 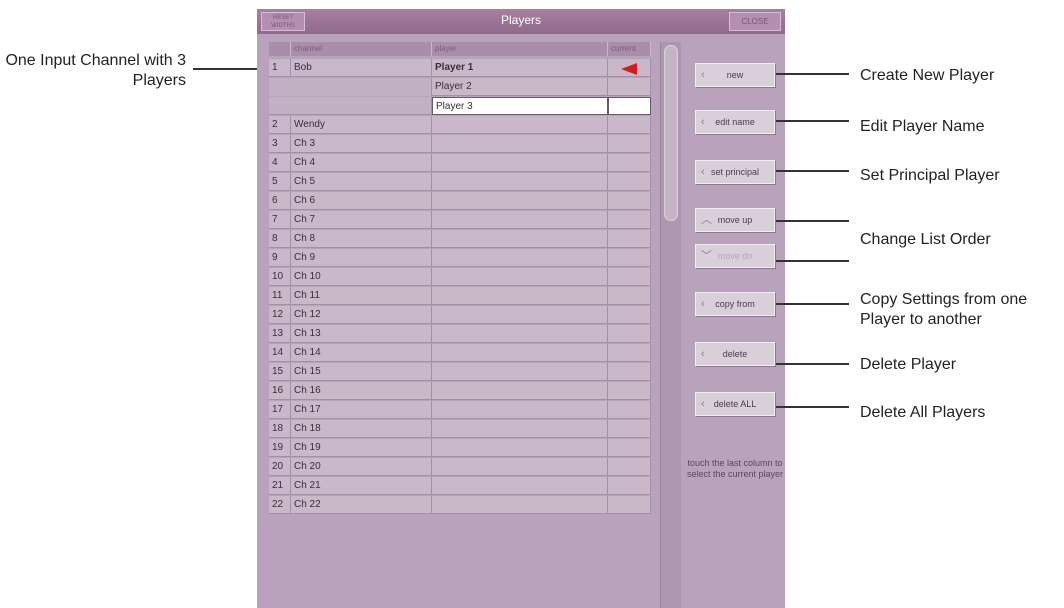 What do you see at coordinates (629, 49) in the screenshot?
I see `header-current: current` at bounding box center [629, 49].